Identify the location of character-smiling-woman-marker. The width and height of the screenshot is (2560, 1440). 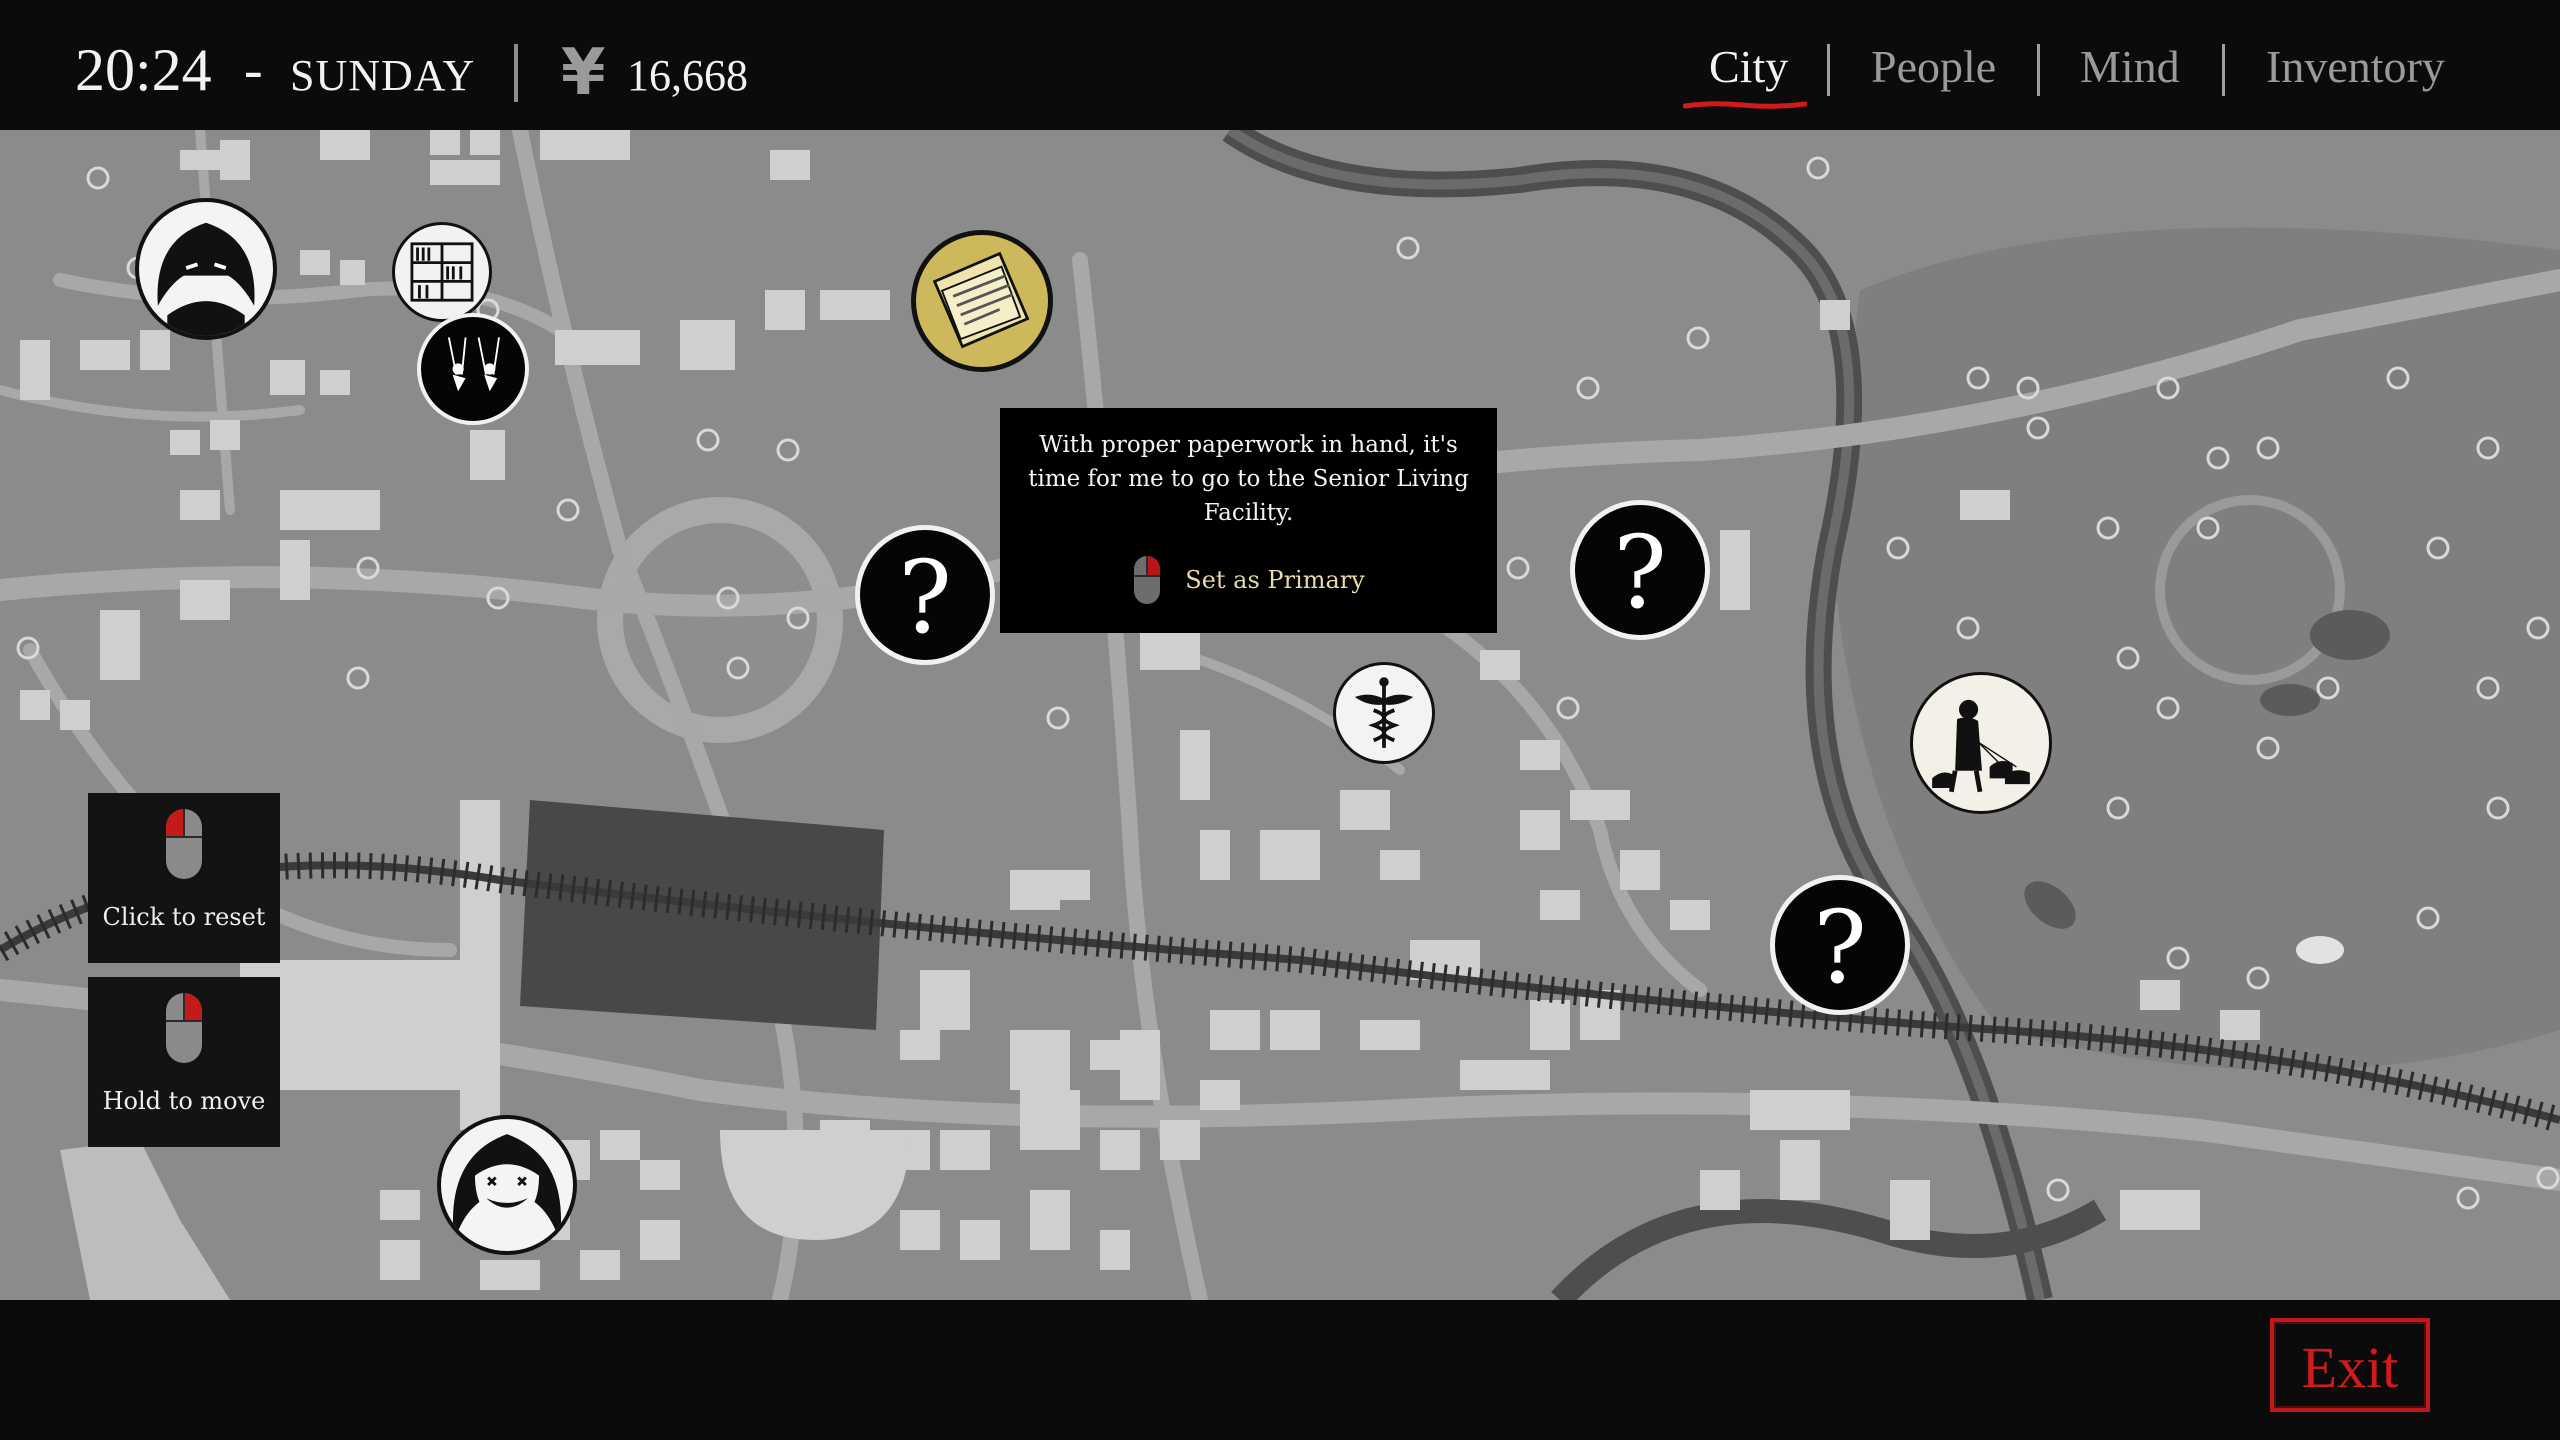
(507, 1185).